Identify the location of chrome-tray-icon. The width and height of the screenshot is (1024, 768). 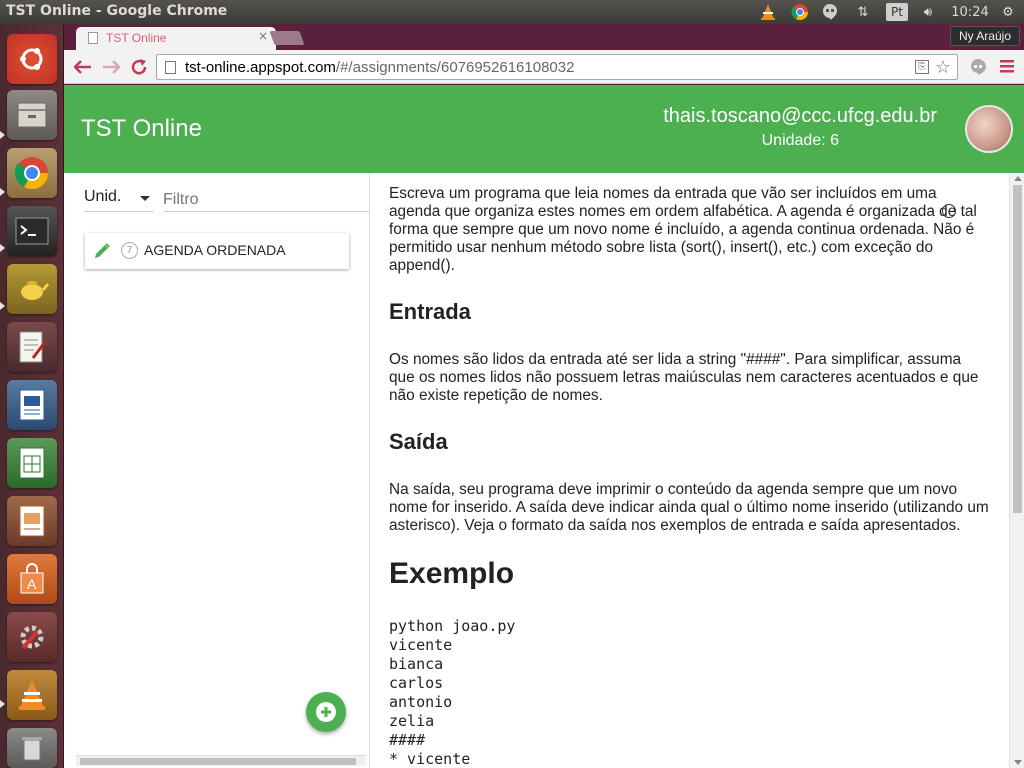
(800, 12).